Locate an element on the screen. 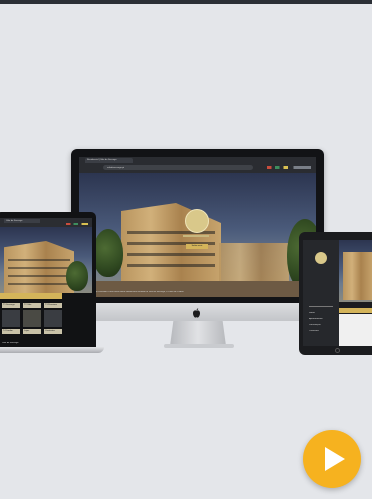 The height and width of the screenshot is (499, 372). play-button is located at coordinates (332, 459).